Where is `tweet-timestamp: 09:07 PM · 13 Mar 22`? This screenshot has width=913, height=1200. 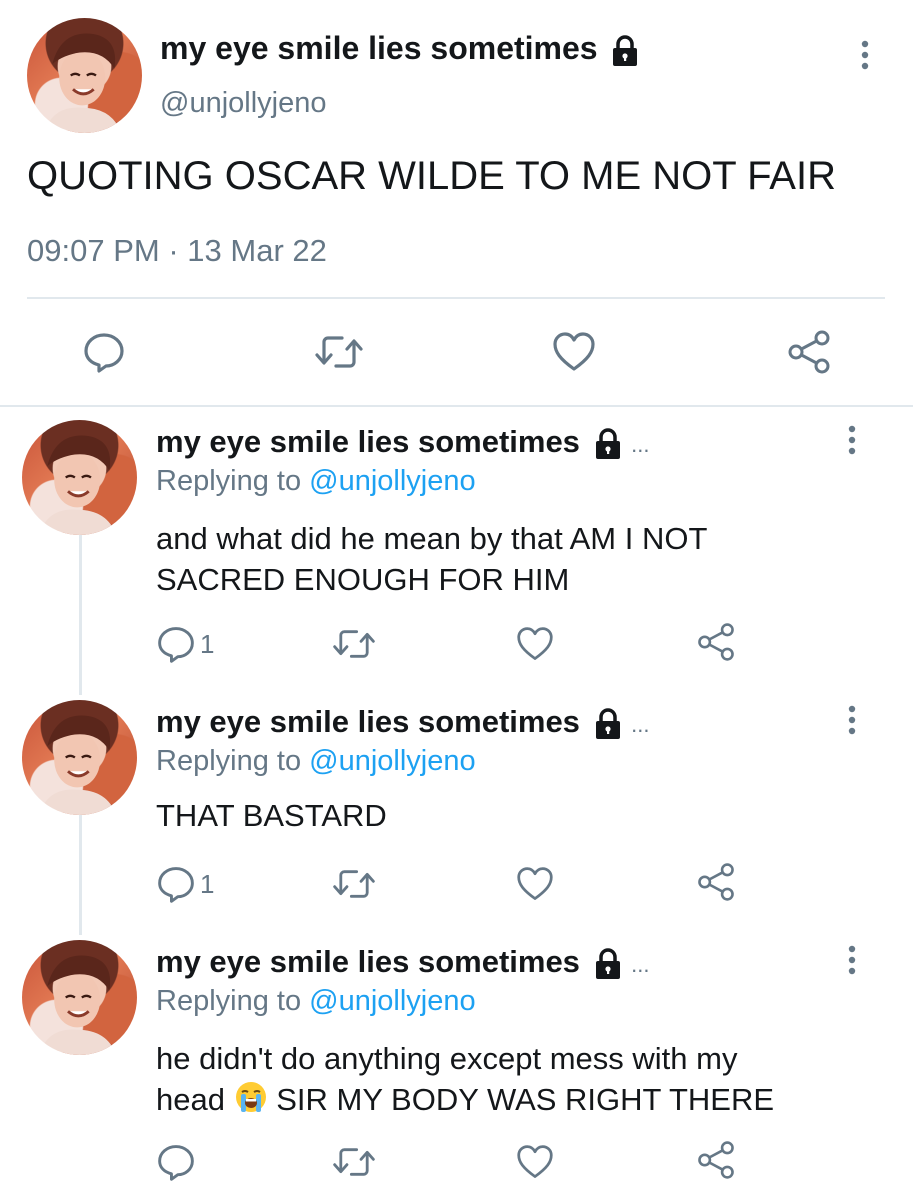 tweet-timestamp: 09:07 PM · 13 Mar 22 is located at coordinates (177, 251).